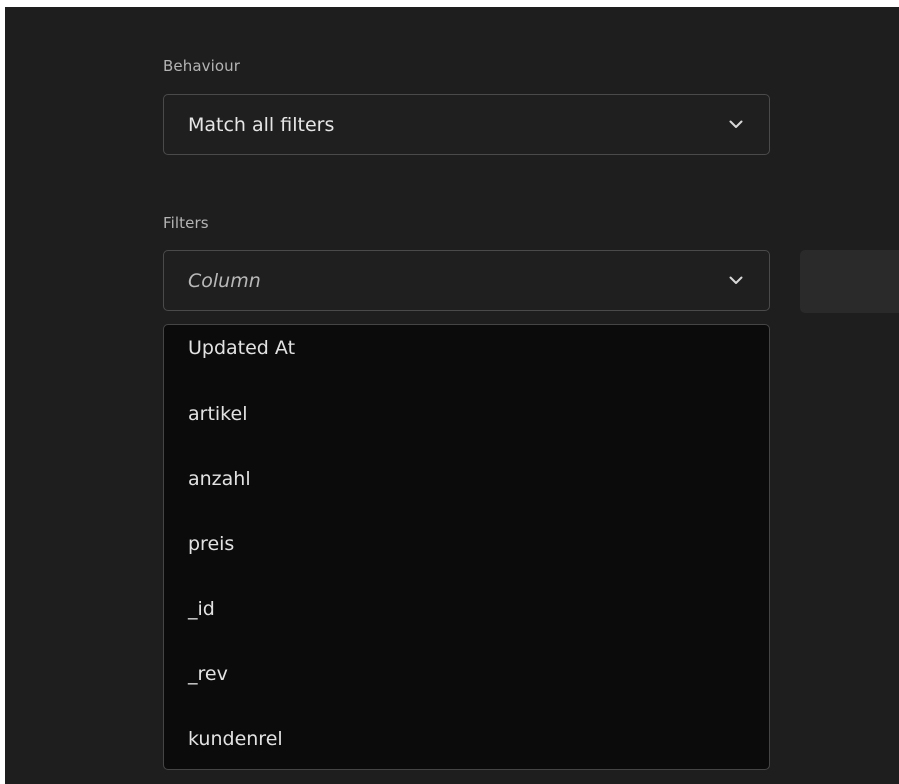 The image size is (899, 784). I want to click on column-option-kundenrel: kundenrel, so click(235, 739).